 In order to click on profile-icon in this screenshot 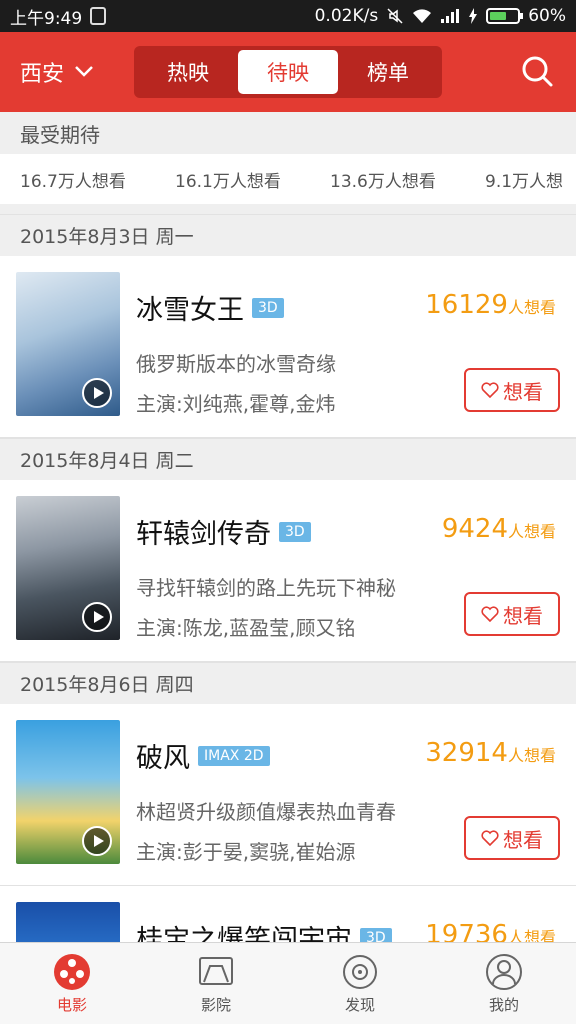, I will do `click(504, 972)`.